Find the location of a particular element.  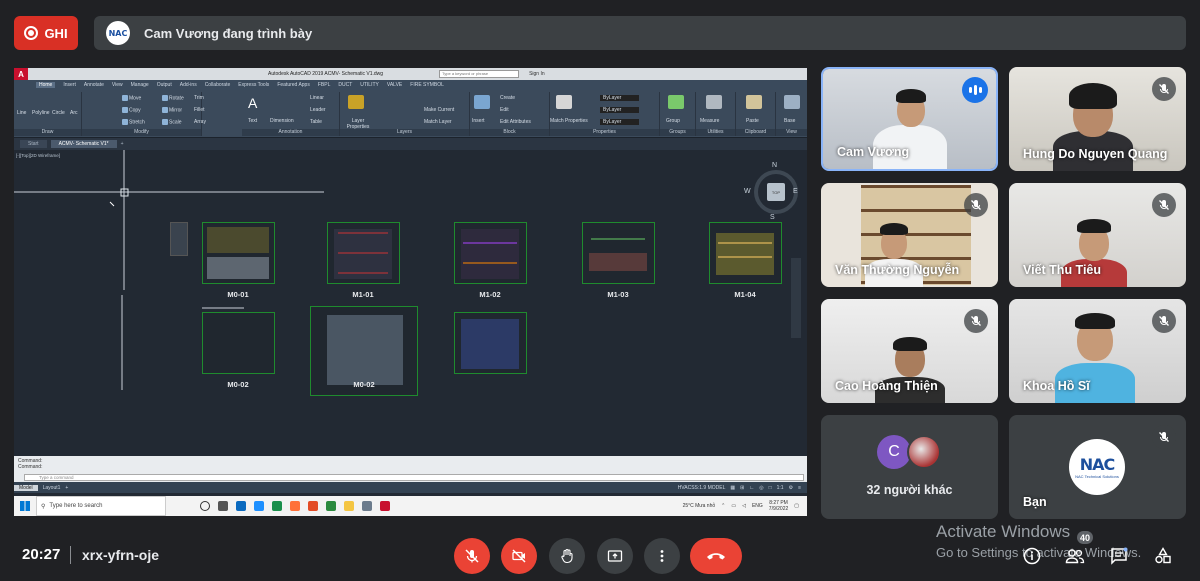

grid-icon: ▦ is located at coordinates (732, 488).